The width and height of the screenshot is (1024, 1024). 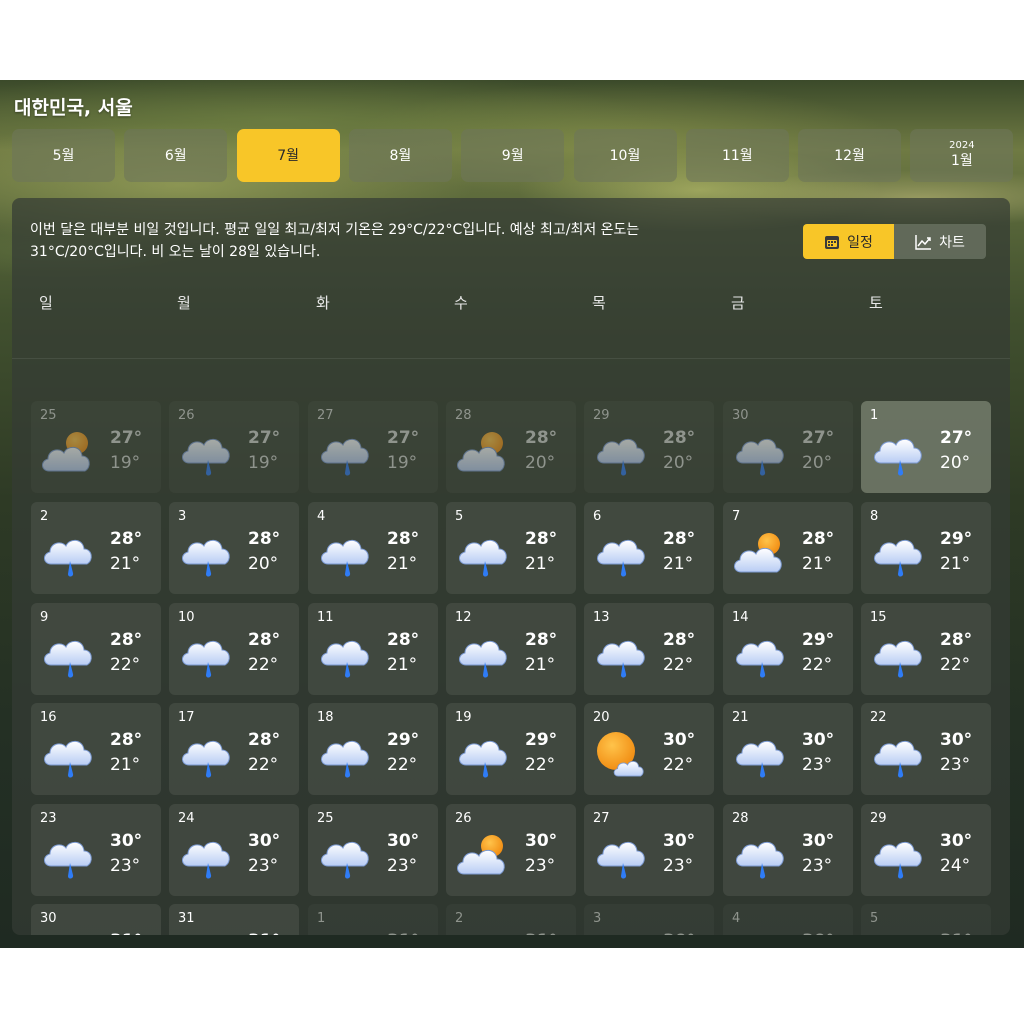 I want to click on day-cell: 25 30° 23°, so click(x=373, y=850).